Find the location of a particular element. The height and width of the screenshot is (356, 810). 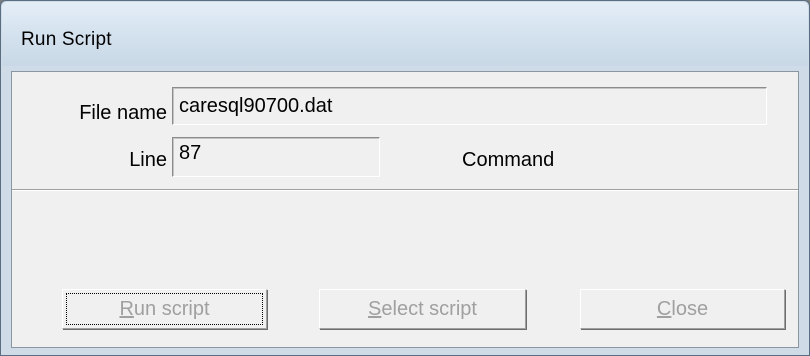

select-script-label: elect script is located at coordinates (429, 309).